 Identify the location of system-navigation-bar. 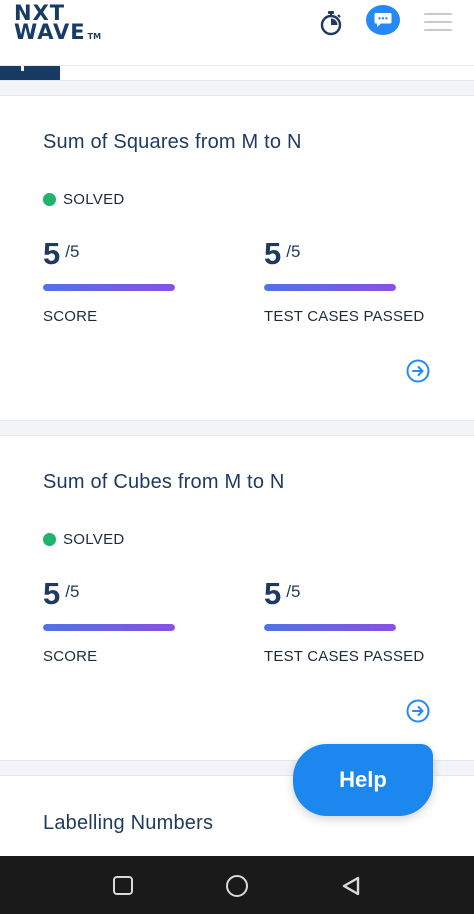
(237, 885).